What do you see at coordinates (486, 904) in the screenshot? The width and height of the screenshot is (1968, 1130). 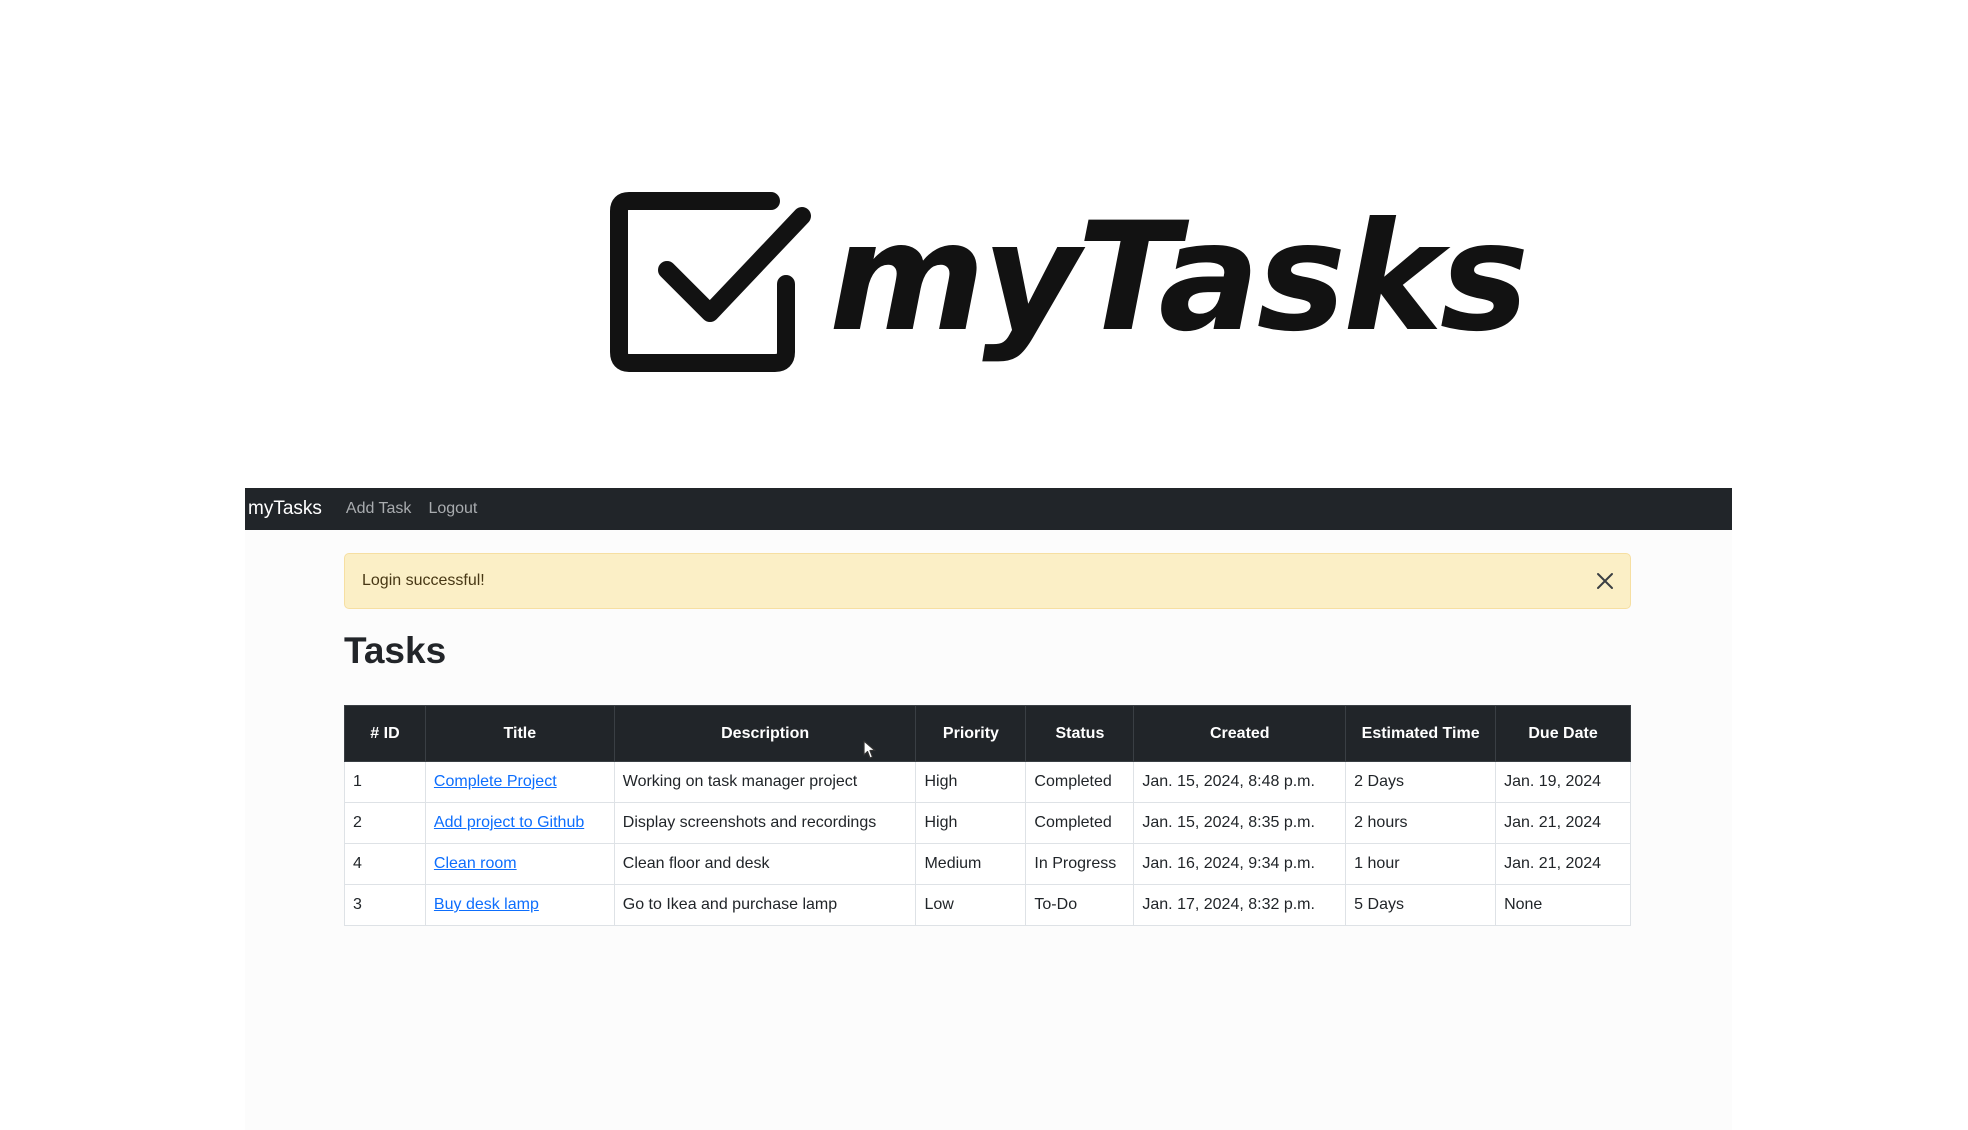 I see `task-title-link: Buy desk lamp` at bounding box center [486, 904].